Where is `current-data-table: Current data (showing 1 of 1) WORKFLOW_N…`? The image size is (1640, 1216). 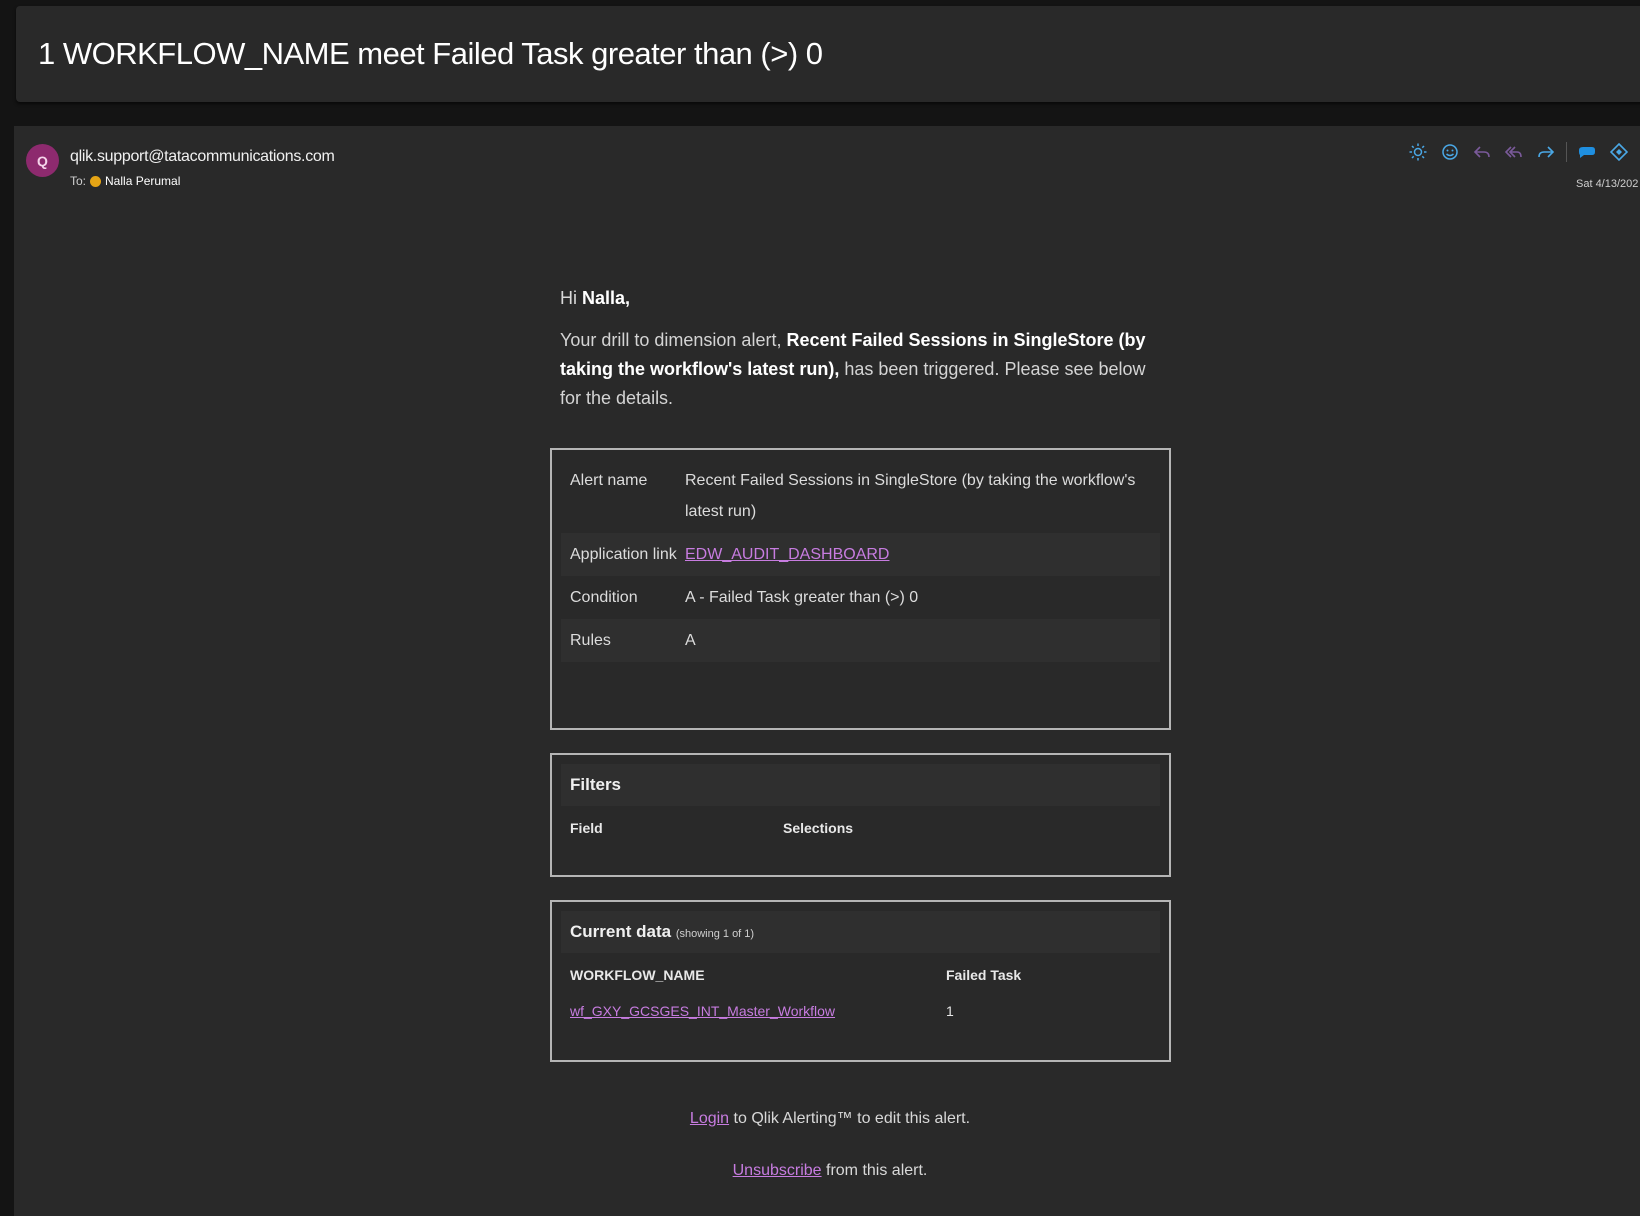
current-data-table: Current data (showing 1 of 1) WORKFLOW_N… is located at coordinates (860, 981).